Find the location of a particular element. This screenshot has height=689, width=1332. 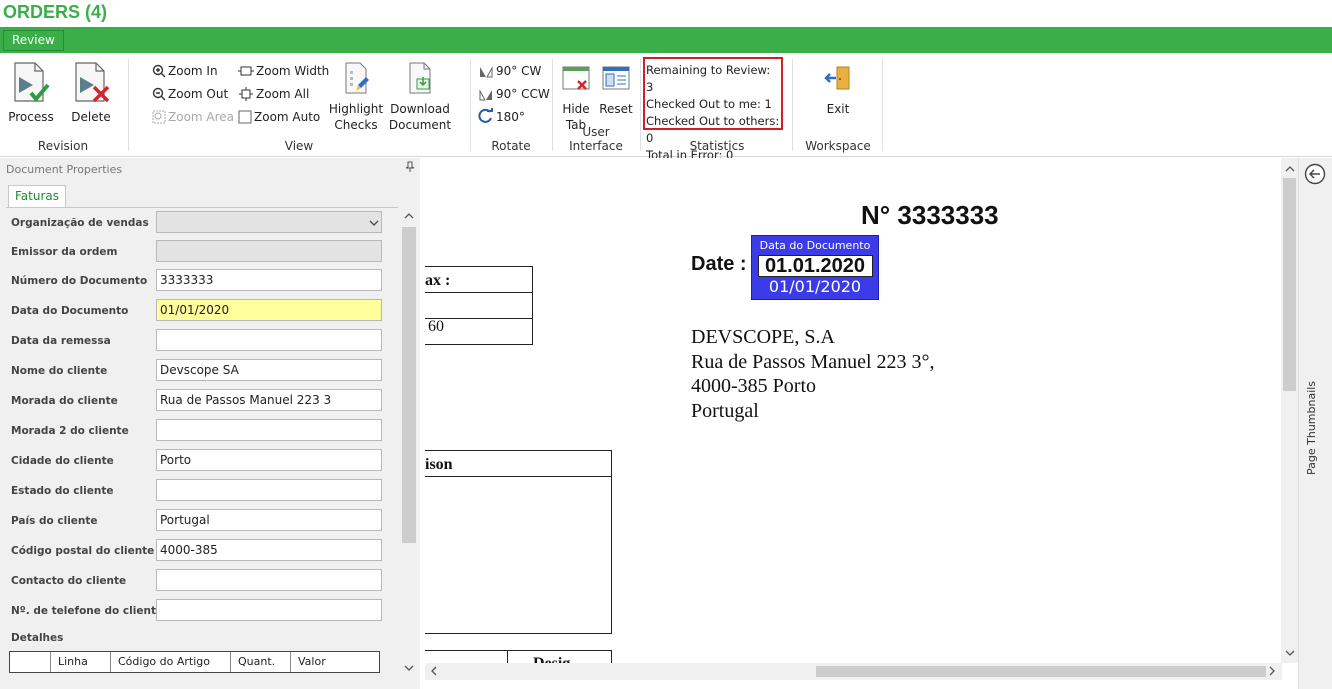

hide-tab-button: Hide Tab is located at coordinates (576, 96).